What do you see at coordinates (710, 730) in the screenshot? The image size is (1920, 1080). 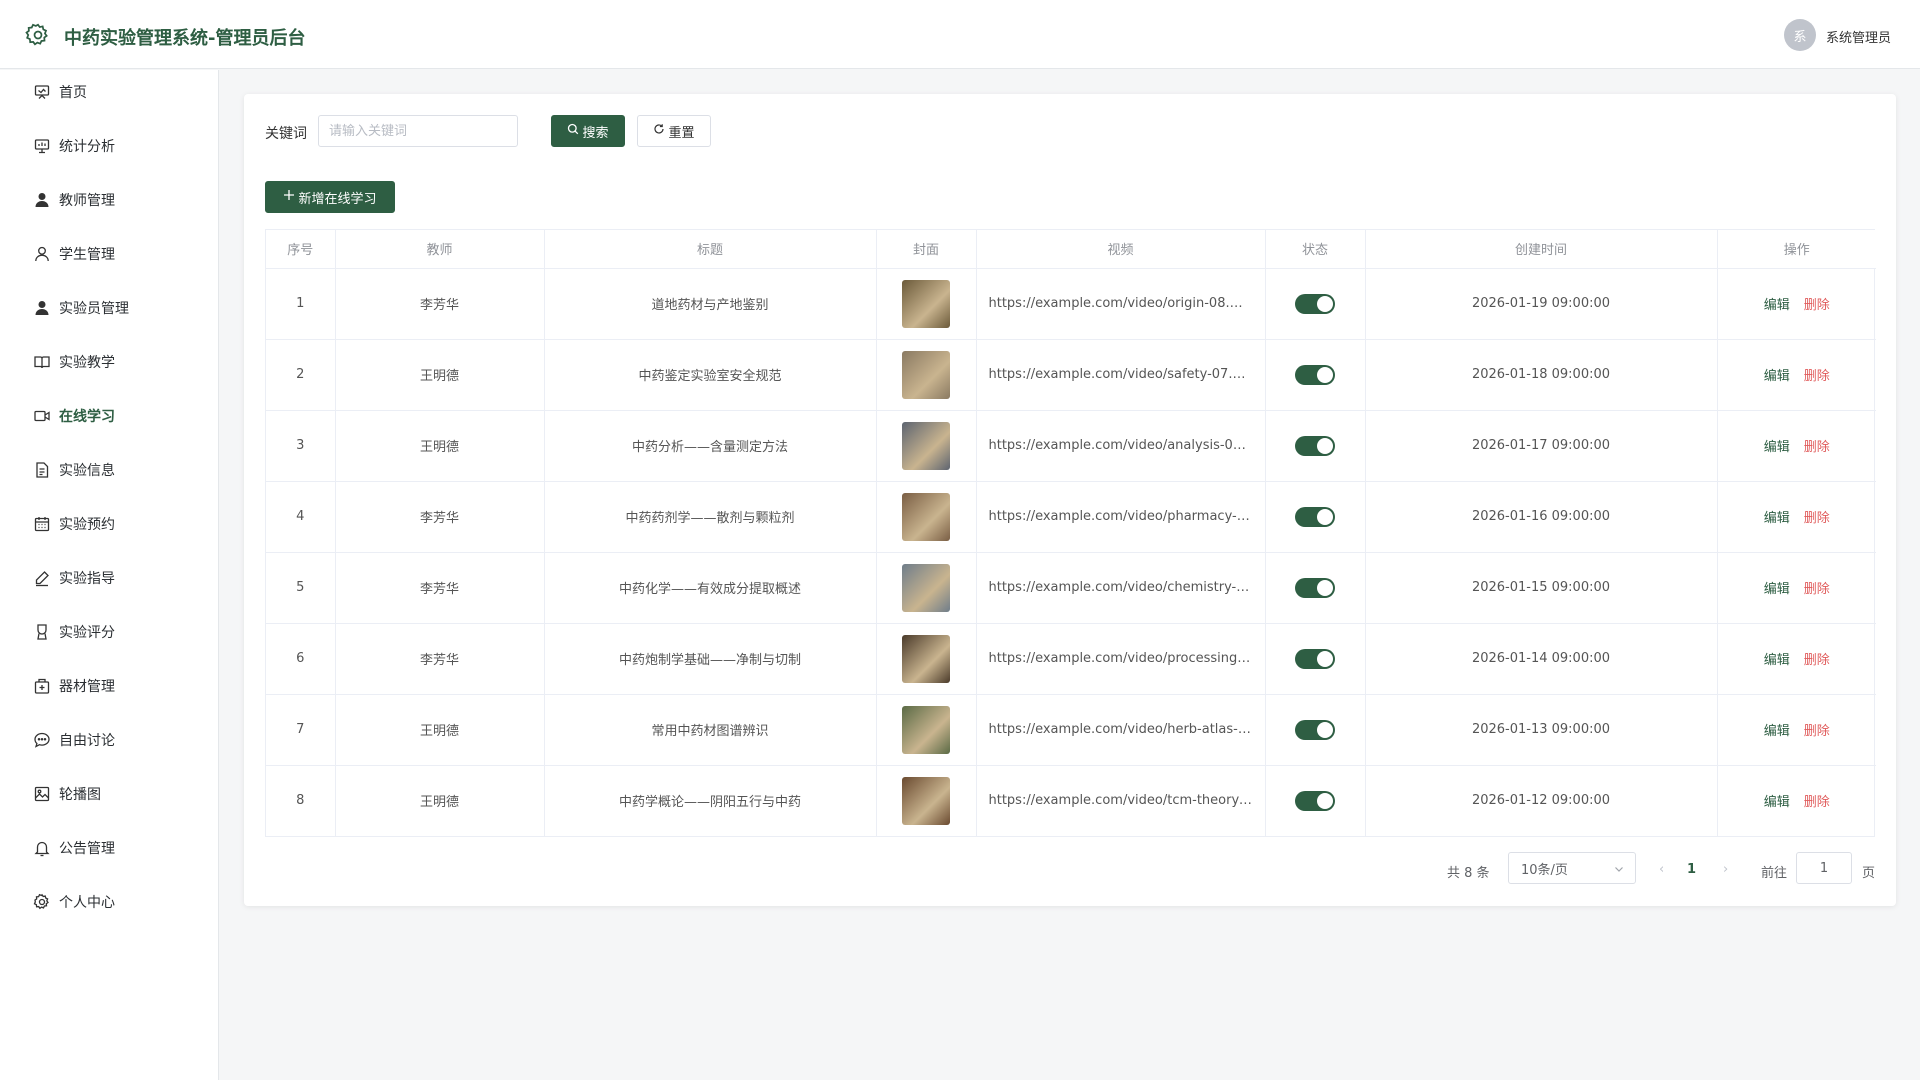 I see `cell-title: 常用中药材图谱辨识` at bounding box center [710, 730].